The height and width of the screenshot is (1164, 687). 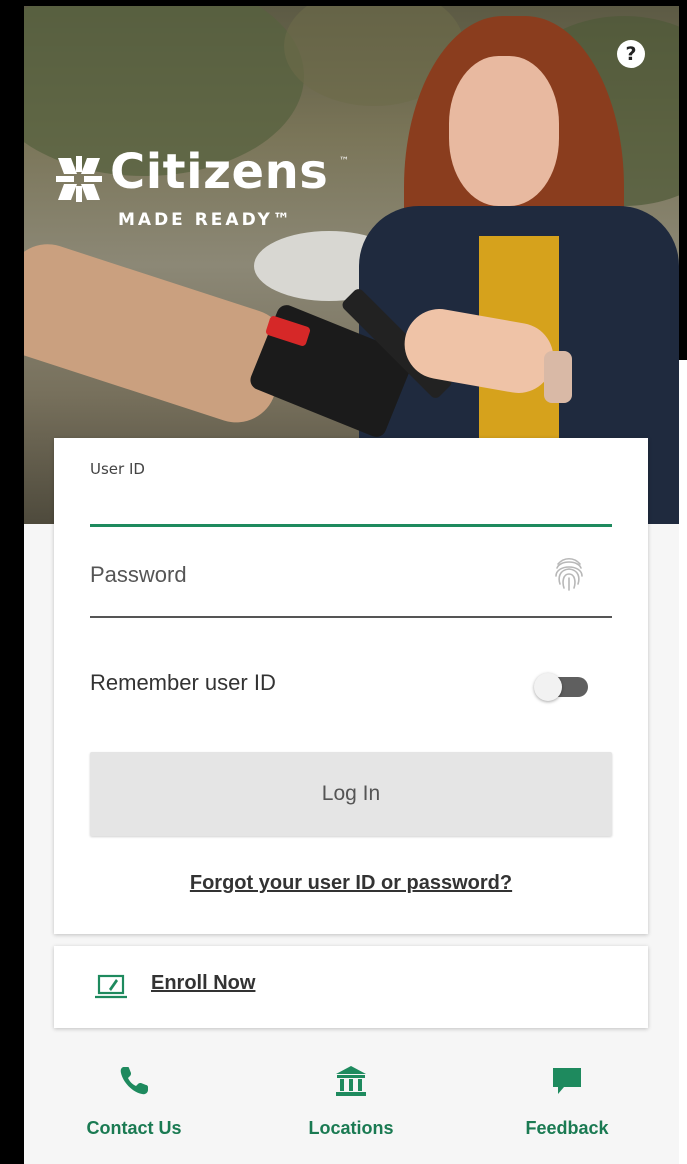 I want to click on help-button: ?, so click(x=631, y=54).